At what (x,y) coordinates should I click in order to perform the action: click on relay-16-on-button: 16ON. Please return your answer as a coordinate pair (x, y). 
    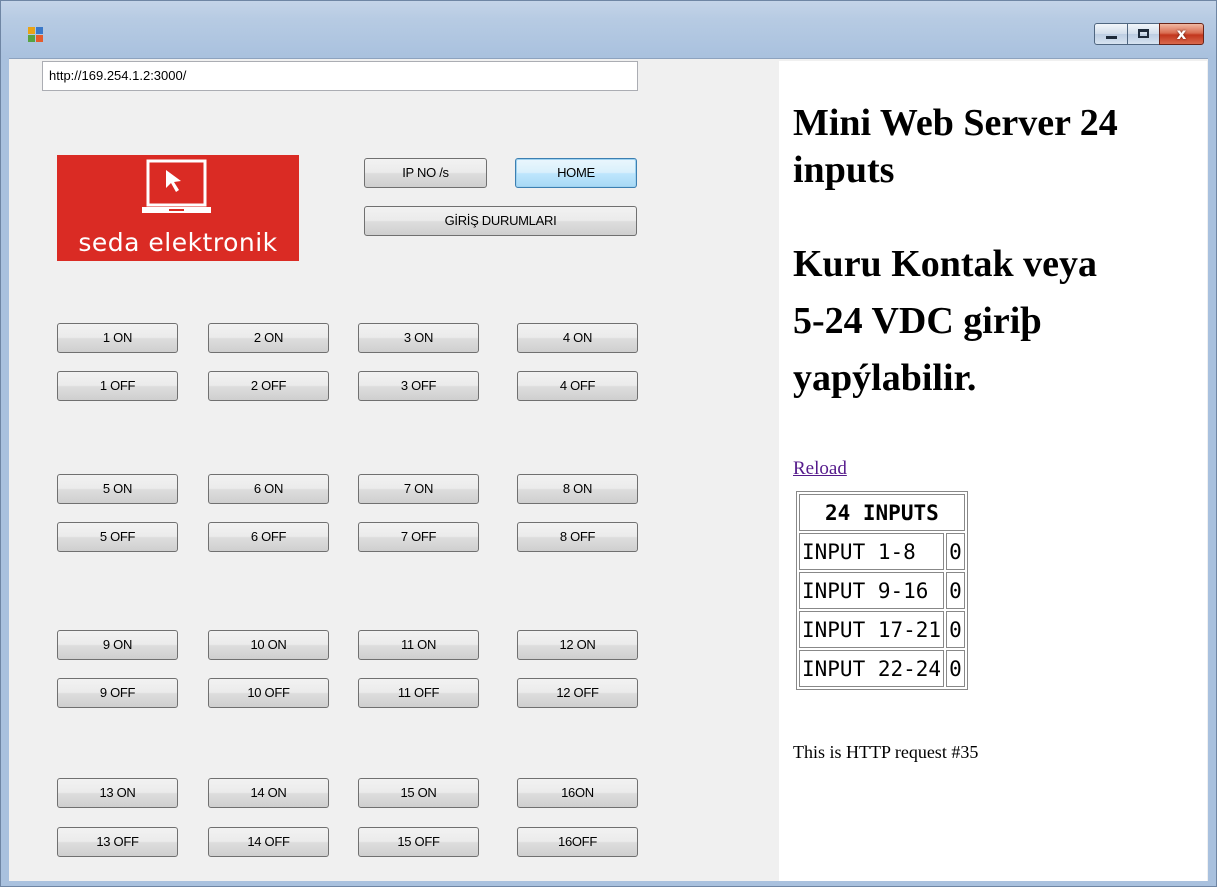
    Looking at the image, I should click on (577, 793).